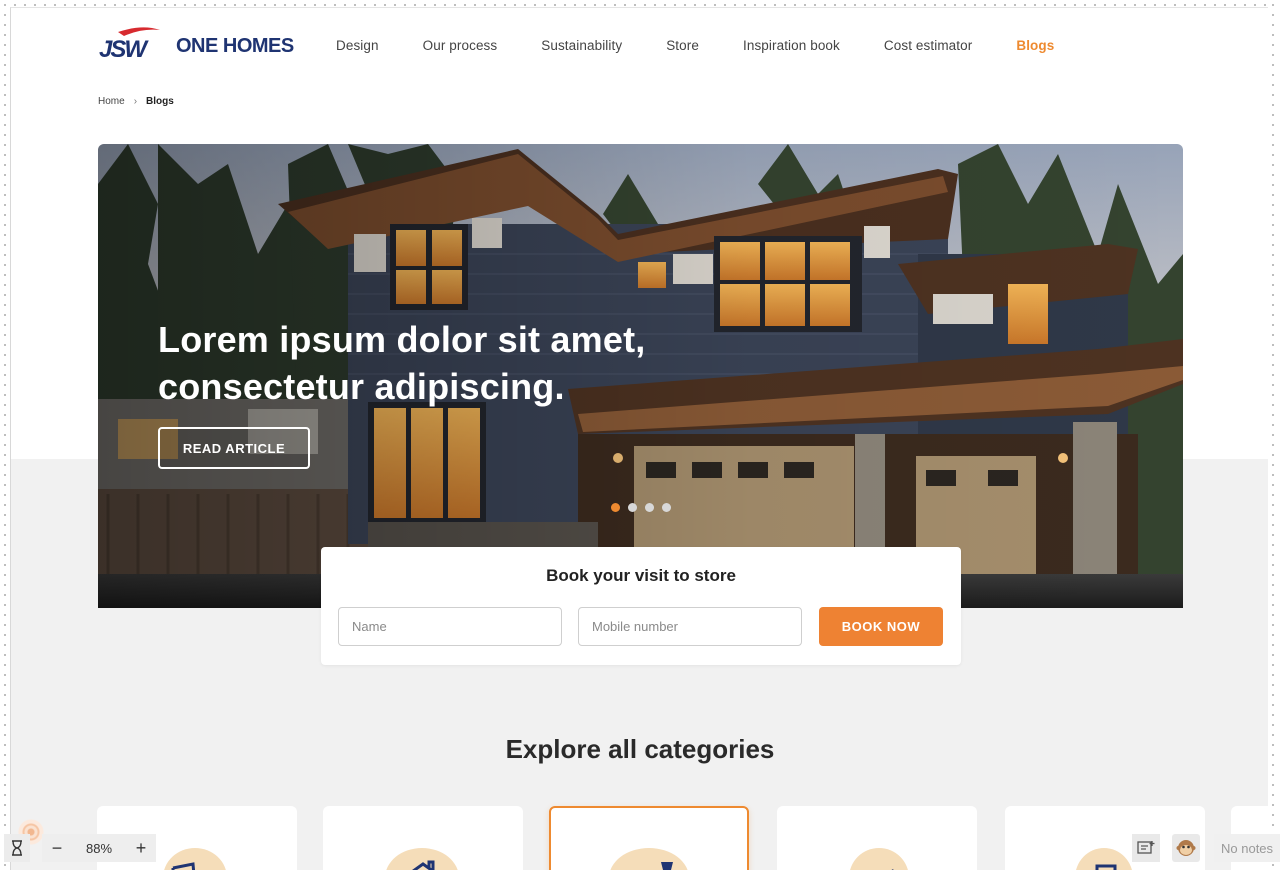  Describe the element at coordinates (791, 45) in the screenshot. I see `nav-item-inspiration-book: Inspiration book` at that location.